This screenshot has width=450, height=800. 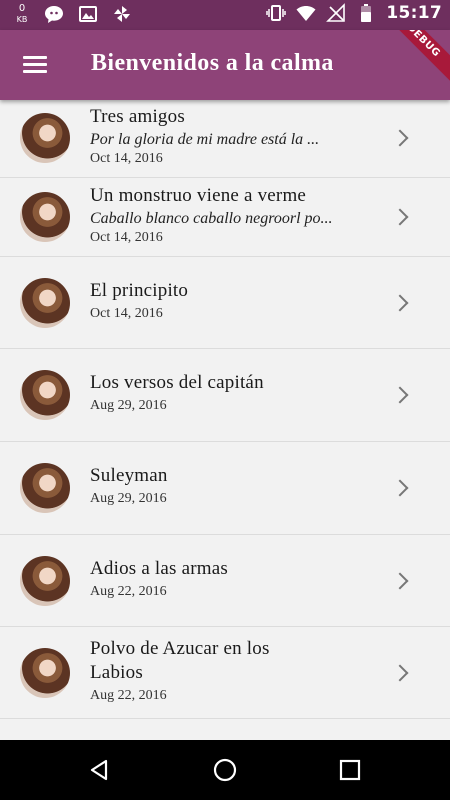 What do you see at coordinates (88, 14) in the screenshot?
I see `image-icon` at bounding box center [88, 14].